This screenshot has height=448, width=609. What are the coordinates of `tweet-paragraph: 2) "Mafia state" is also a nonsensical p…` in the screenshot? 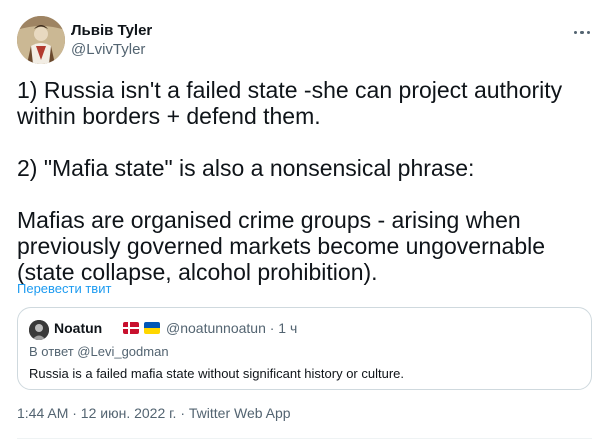 It's located at (246, 168).